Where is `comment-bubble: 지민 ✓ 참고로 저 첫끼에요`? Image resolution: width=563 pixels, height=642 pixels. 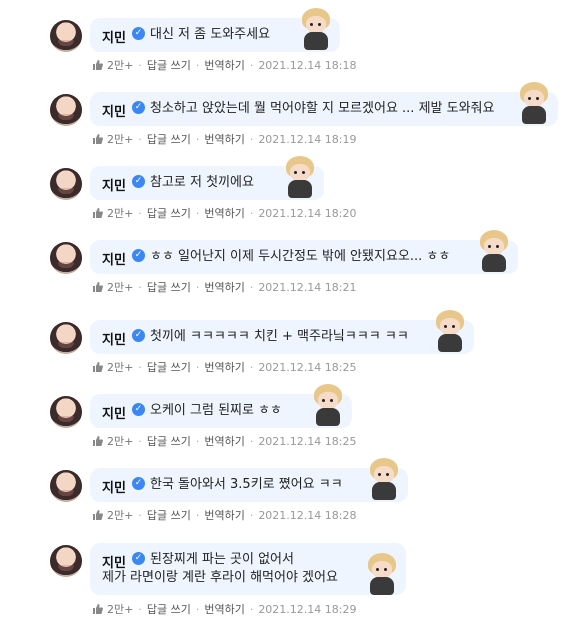
comment-bubble: 지민 ✓ 참고로 저 첫끼에요 is located at coordinates (207, 178).